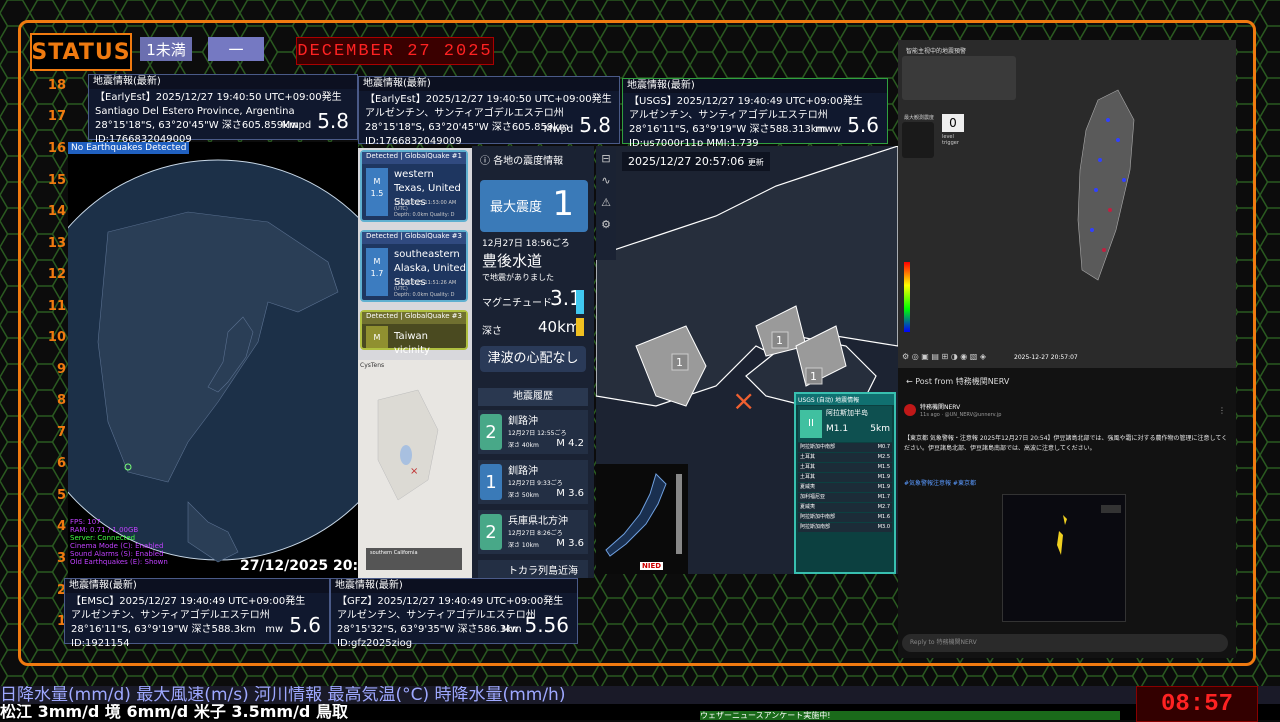  Describe the element at coordinates (333, 121) in the screenshot. I see `magnitude-value: 5.8` at that location.